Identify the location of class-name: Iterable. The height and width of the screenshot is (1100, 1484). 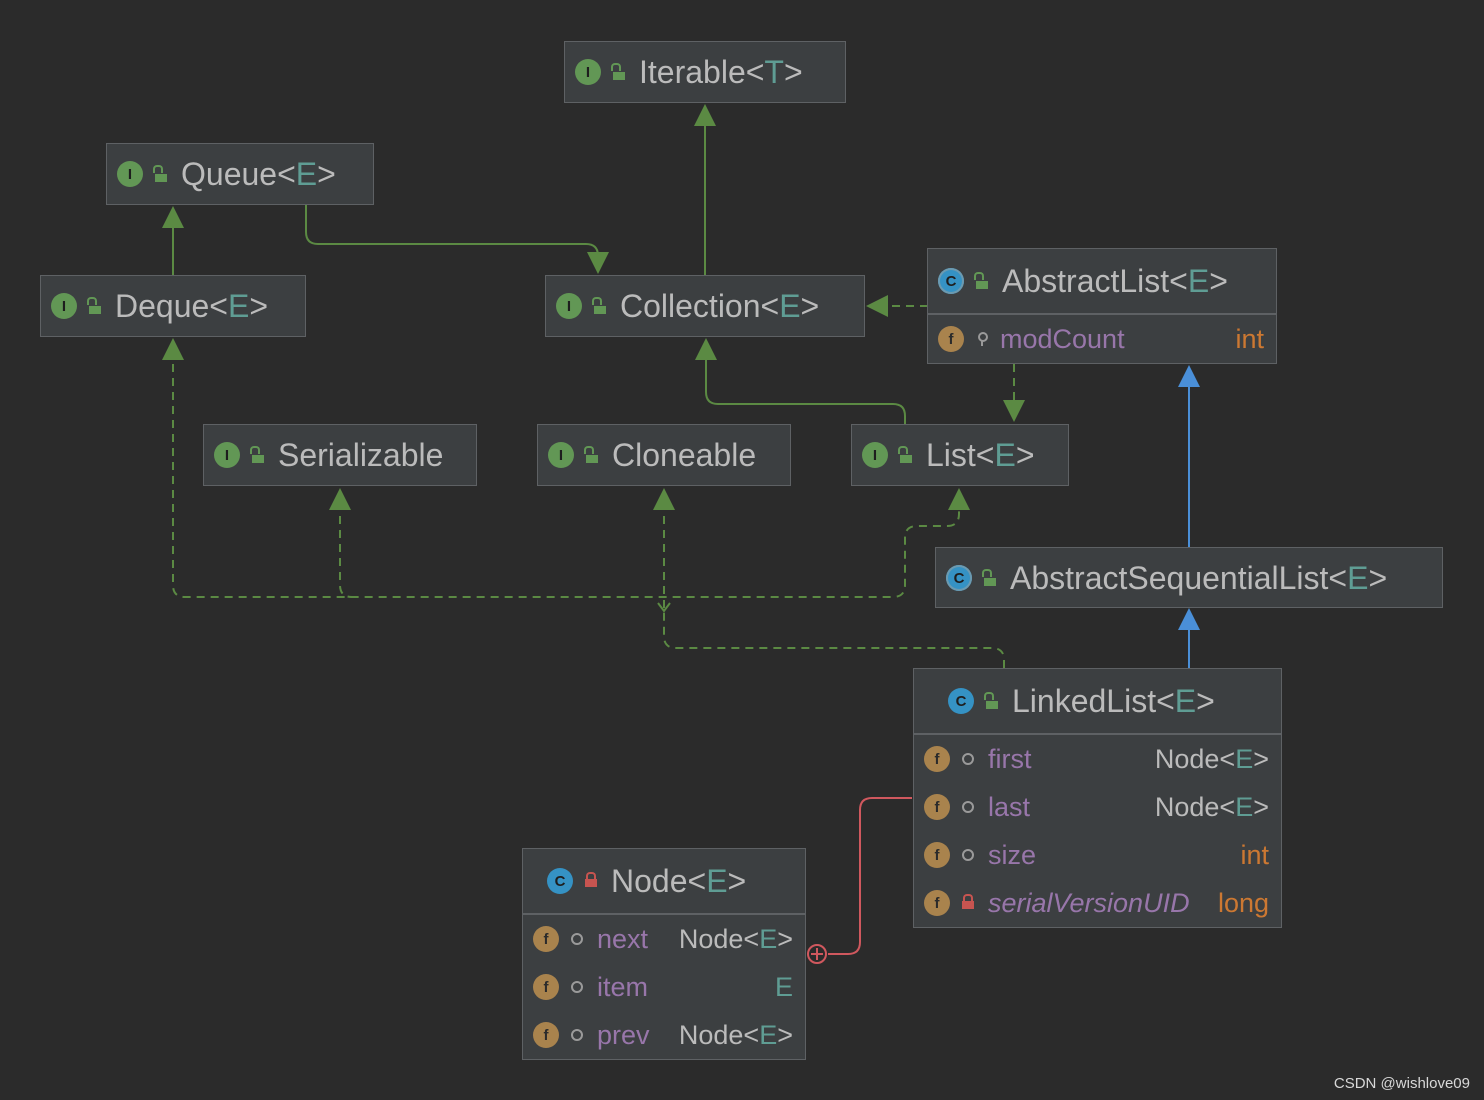
(692, 71).